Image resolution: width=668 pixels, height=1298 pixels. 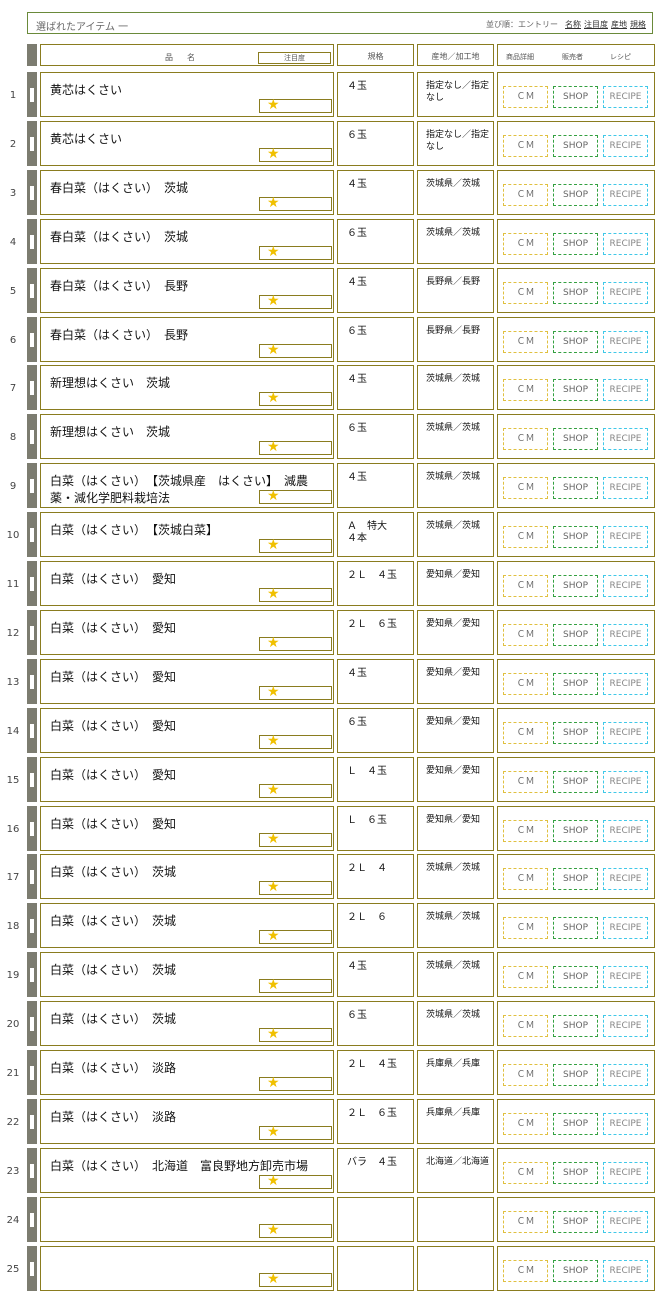 What do you see at coordinates (573, 24) in the screenshot?
I see `sort-by-name-link: 名称` at bounding box center [573, 24].